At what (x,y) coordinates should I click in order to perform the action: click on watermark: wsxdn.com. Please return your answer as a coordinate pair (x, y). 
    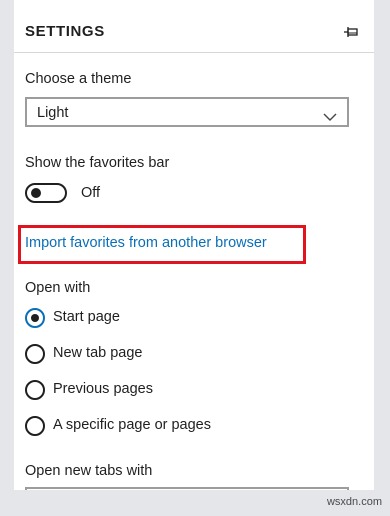
    Looking at the image, I should click on (354, 502).